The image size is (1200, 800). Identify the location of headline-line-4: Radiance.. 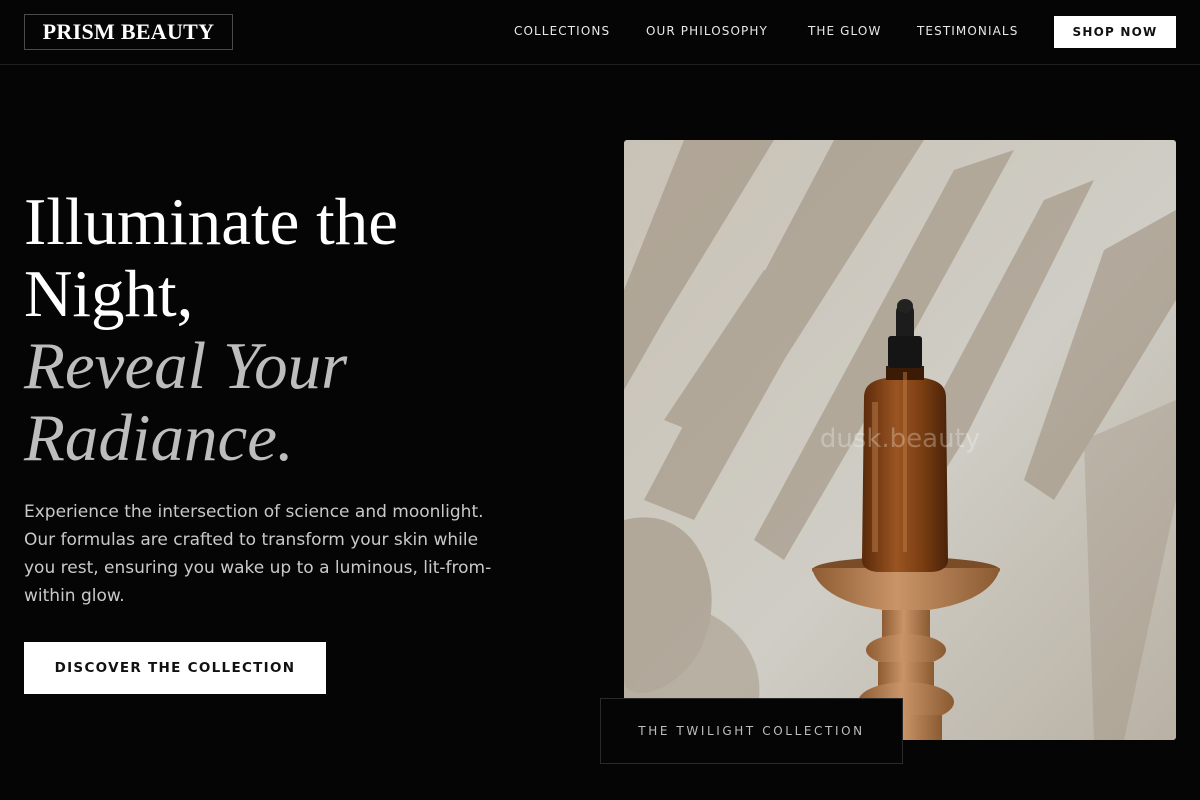
(159, 438).